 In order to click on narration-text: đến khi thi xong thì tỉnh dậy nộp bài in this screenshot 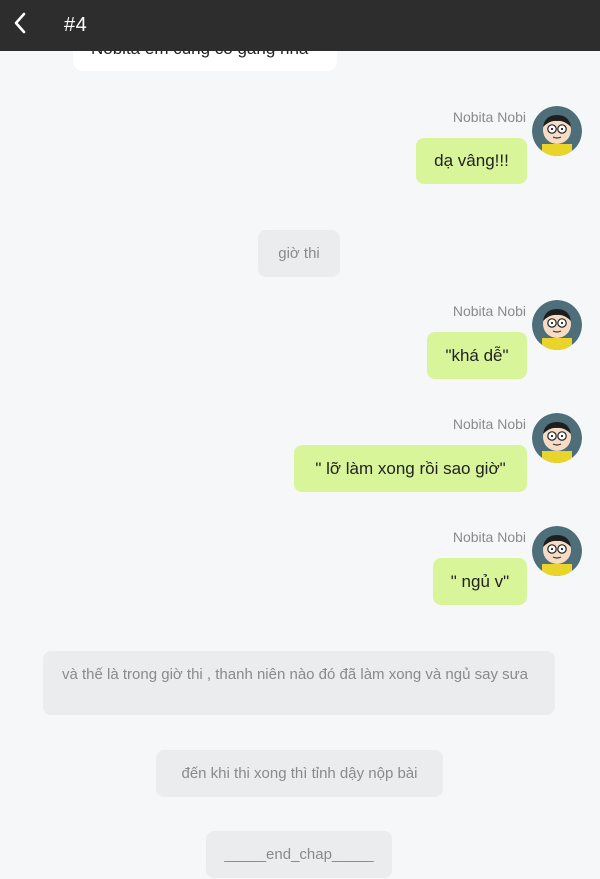, I will do `click(299, 773)`.